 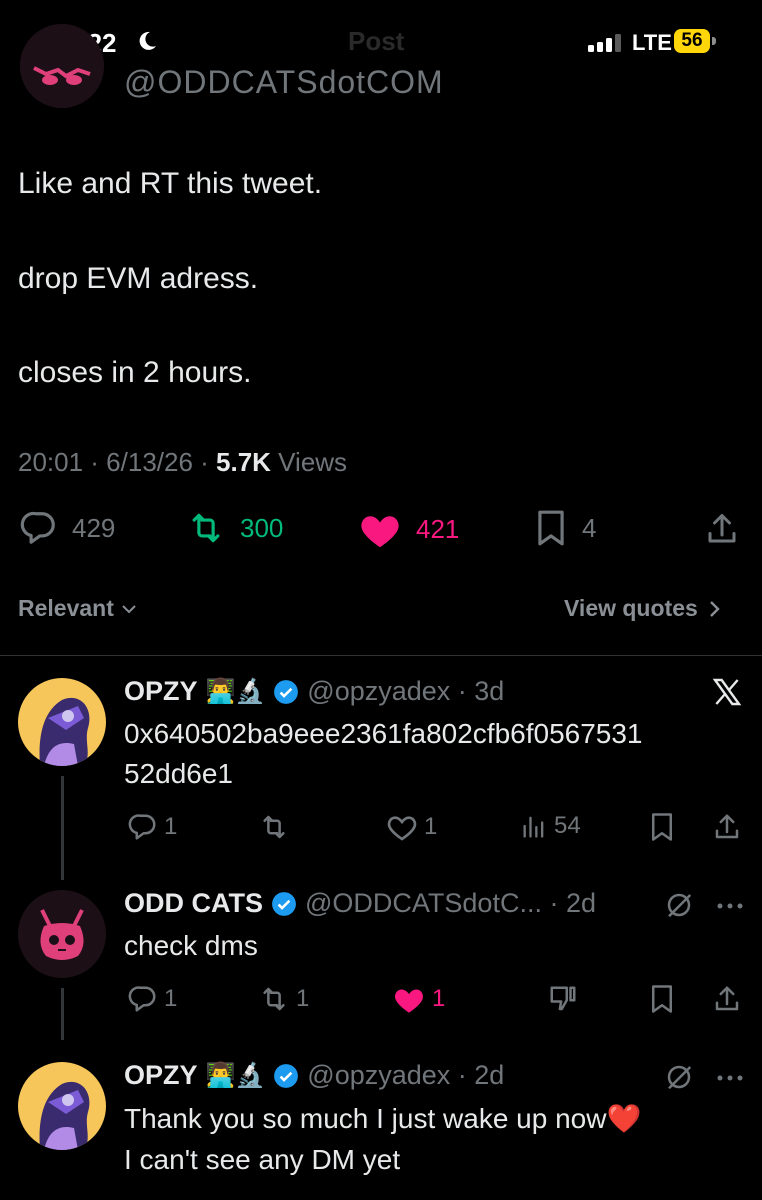 I want to click on post-meta: 20:01 · 6/13/26 · 5.7K Views, so click(x=182, y=462).